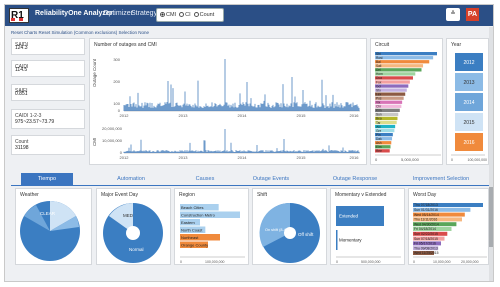  I want to click on worst-day-bar-label: Thu 09/08/2013, so click(426, 248).